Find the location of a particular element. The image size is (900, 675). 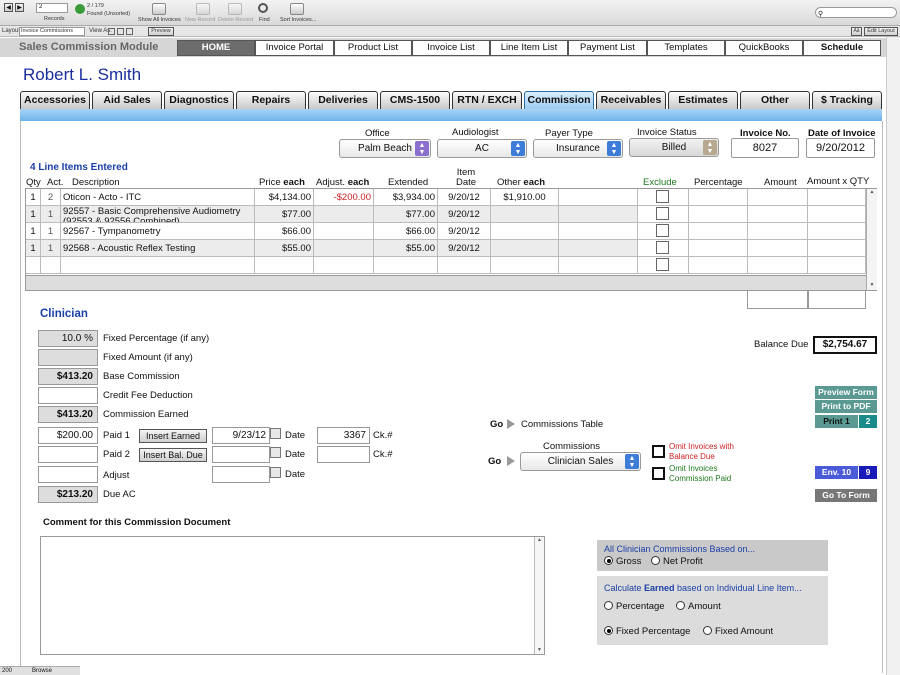

office-select: Palm Beach ▲ ▼ is located at coordinates (385, 148).